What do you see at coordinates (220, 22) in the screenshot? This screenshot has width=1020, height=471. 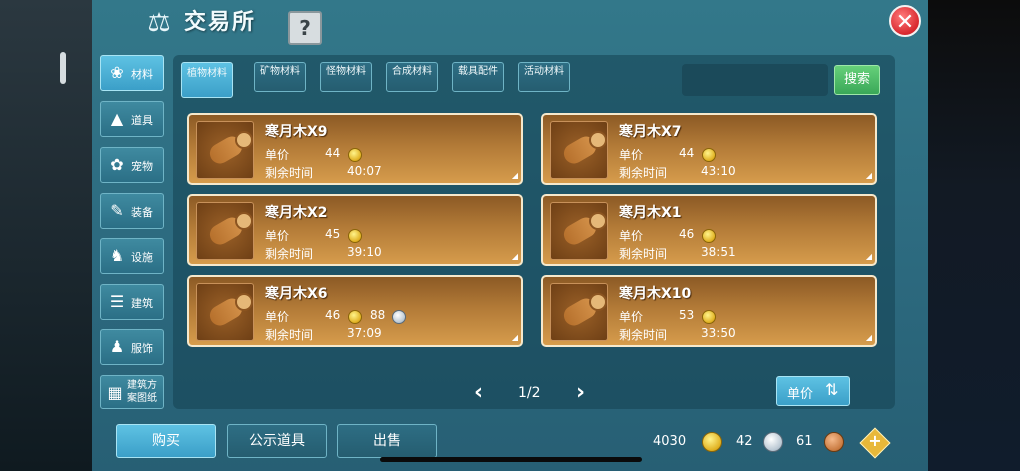 I see `window-title: 交易所` at bounding box center [220, 22].